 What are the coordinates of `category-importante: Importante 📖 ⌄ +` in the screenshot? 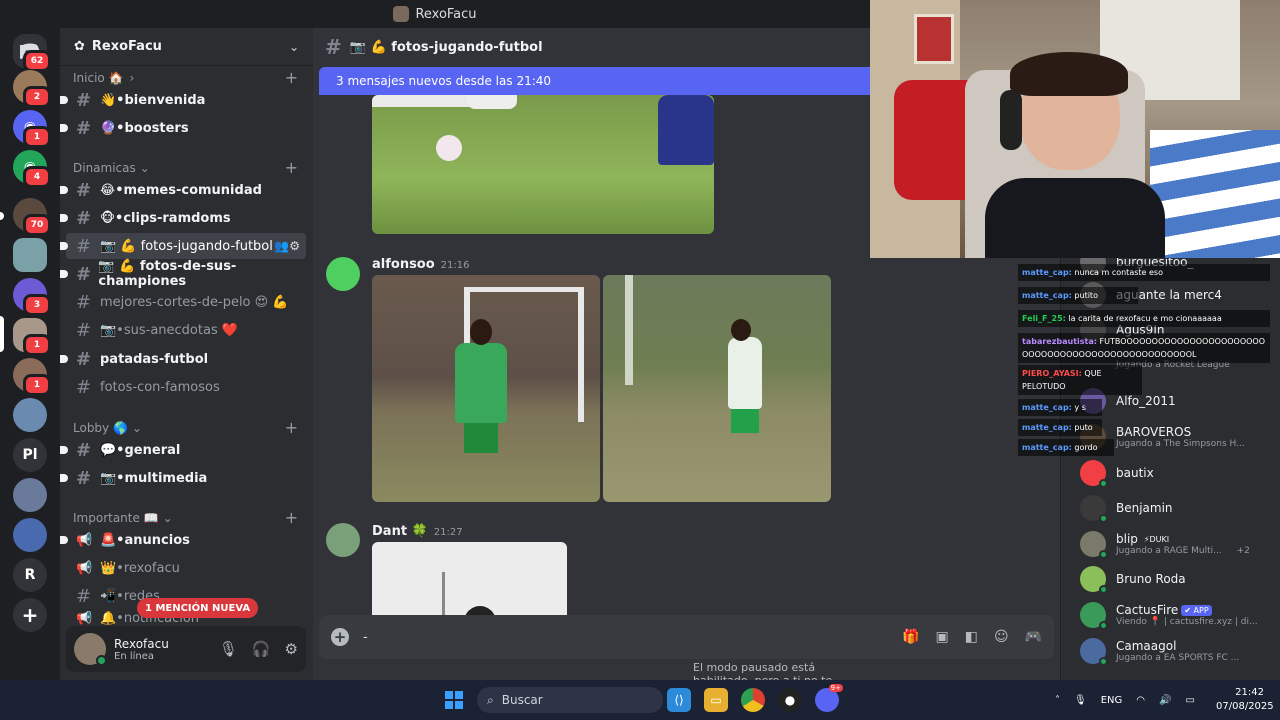 It's located at (185, 517).